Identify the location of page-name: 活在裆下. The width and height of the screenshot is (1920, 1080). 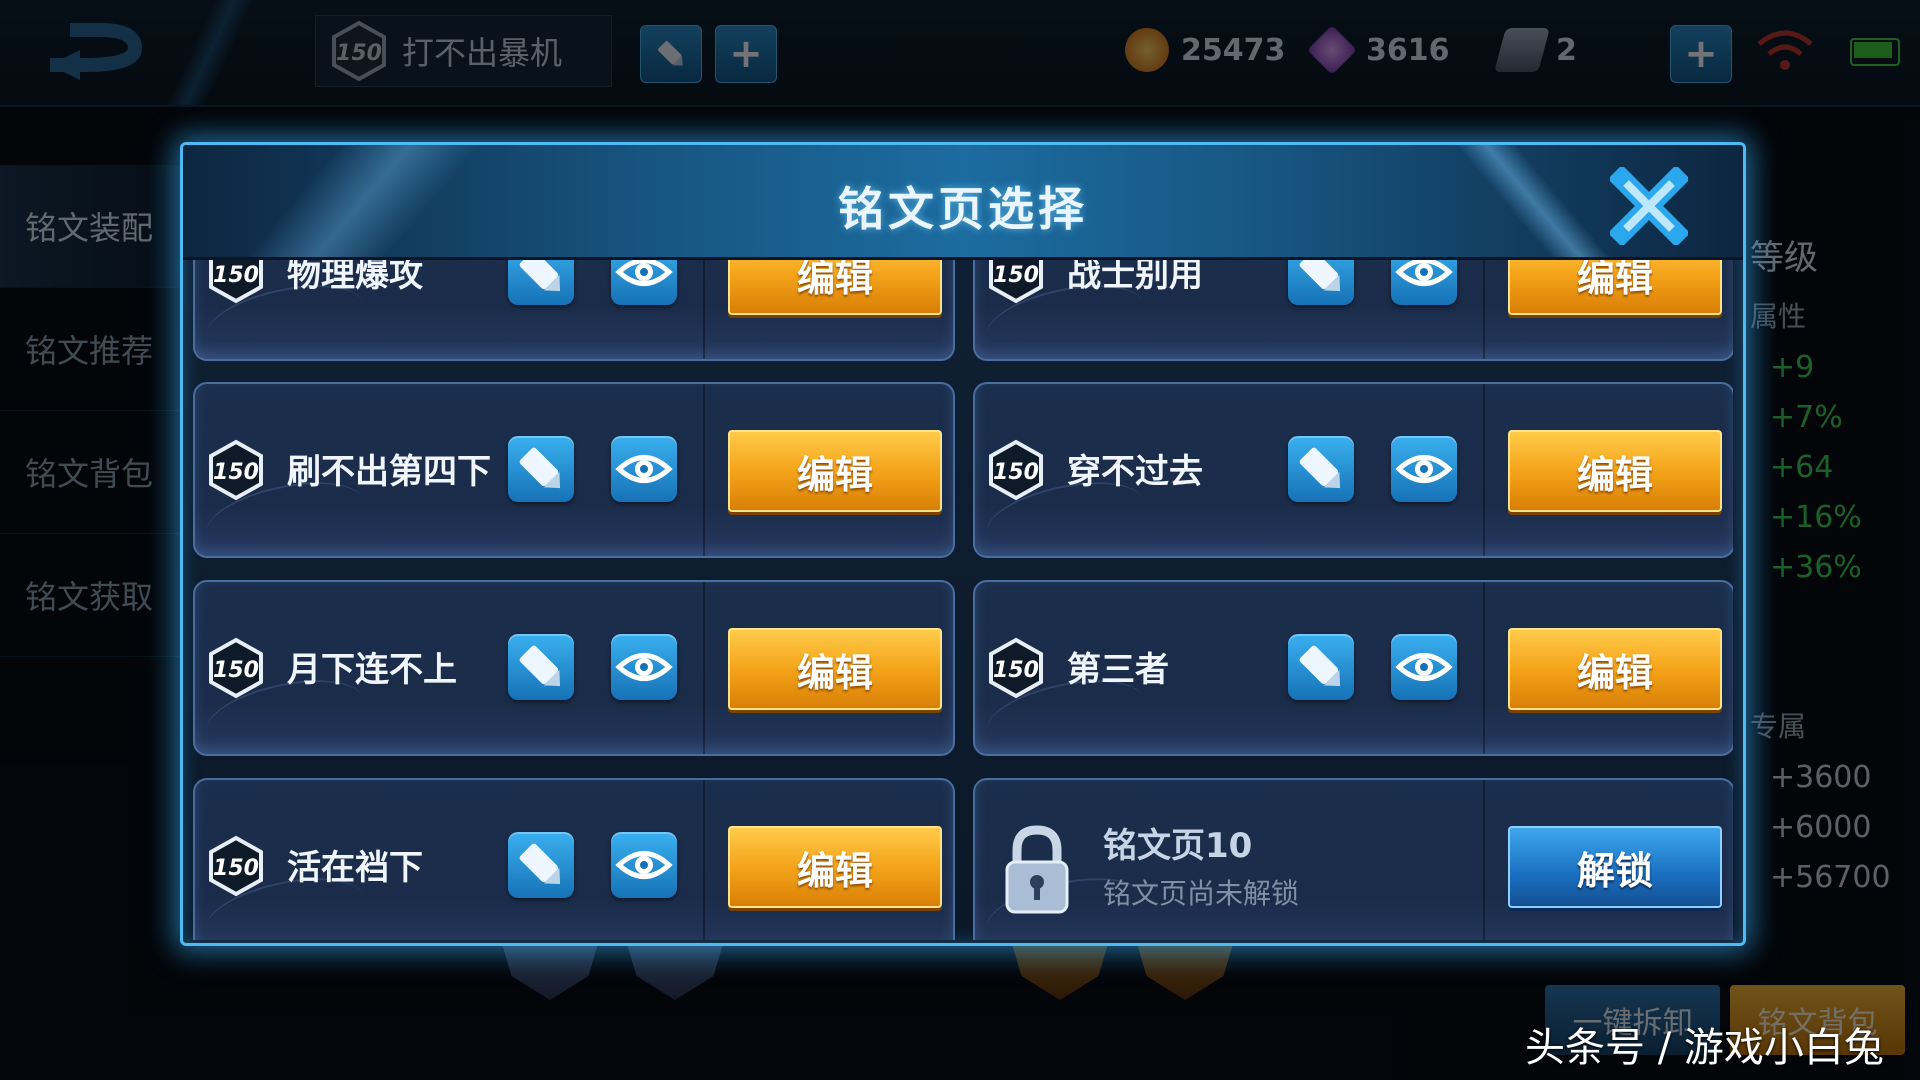
(355, 868).